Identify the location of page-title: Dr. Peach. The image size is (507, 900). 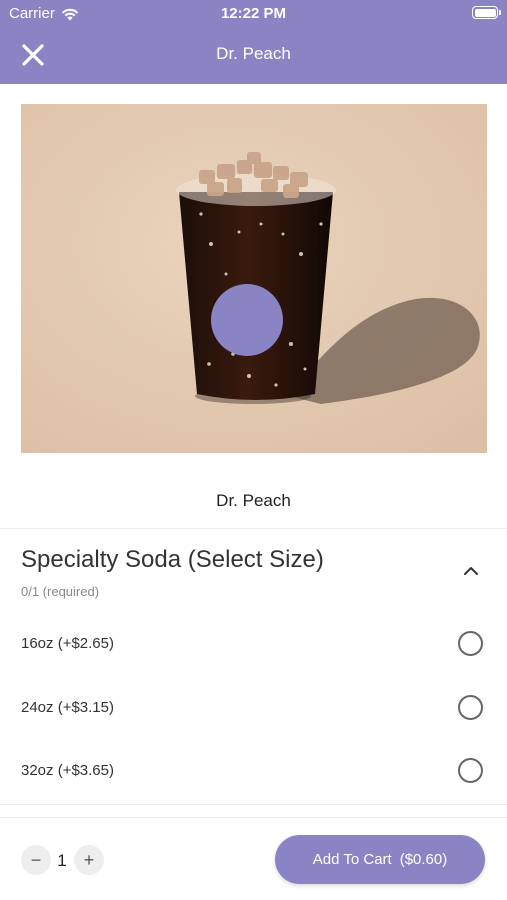
(253, 53).